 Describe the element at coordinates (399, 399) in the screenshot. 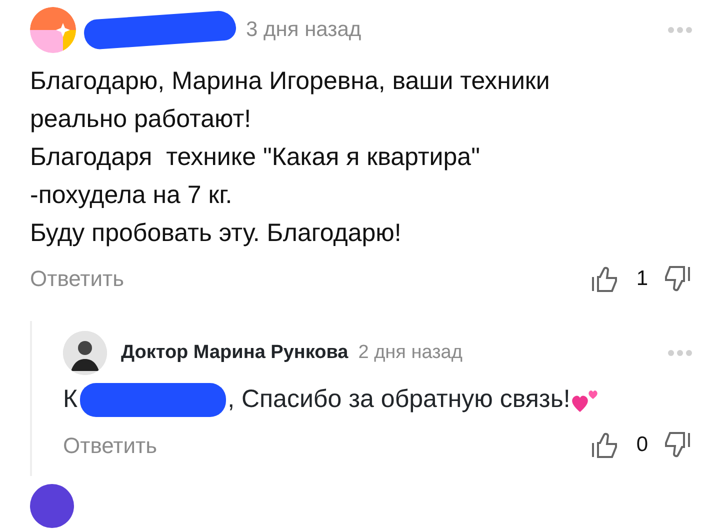

I see `comment-text: , Спасибо за обратную связь!` at that location.